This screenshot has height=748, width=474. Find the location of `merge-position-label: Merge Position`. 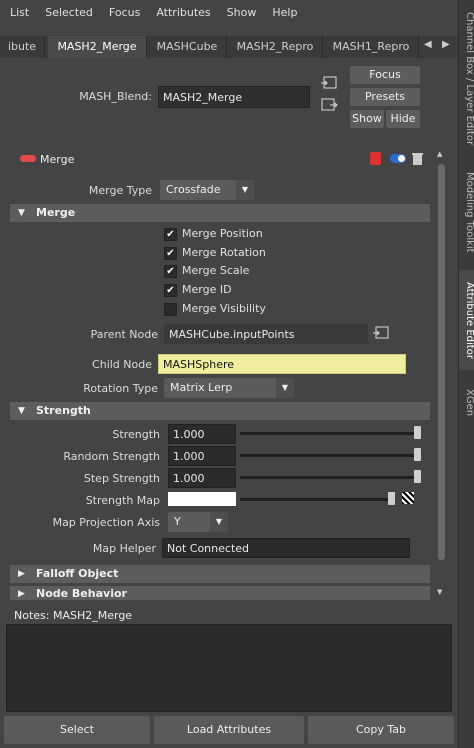

merge-position-label: Merge Position is located at coordinates (222, 233).